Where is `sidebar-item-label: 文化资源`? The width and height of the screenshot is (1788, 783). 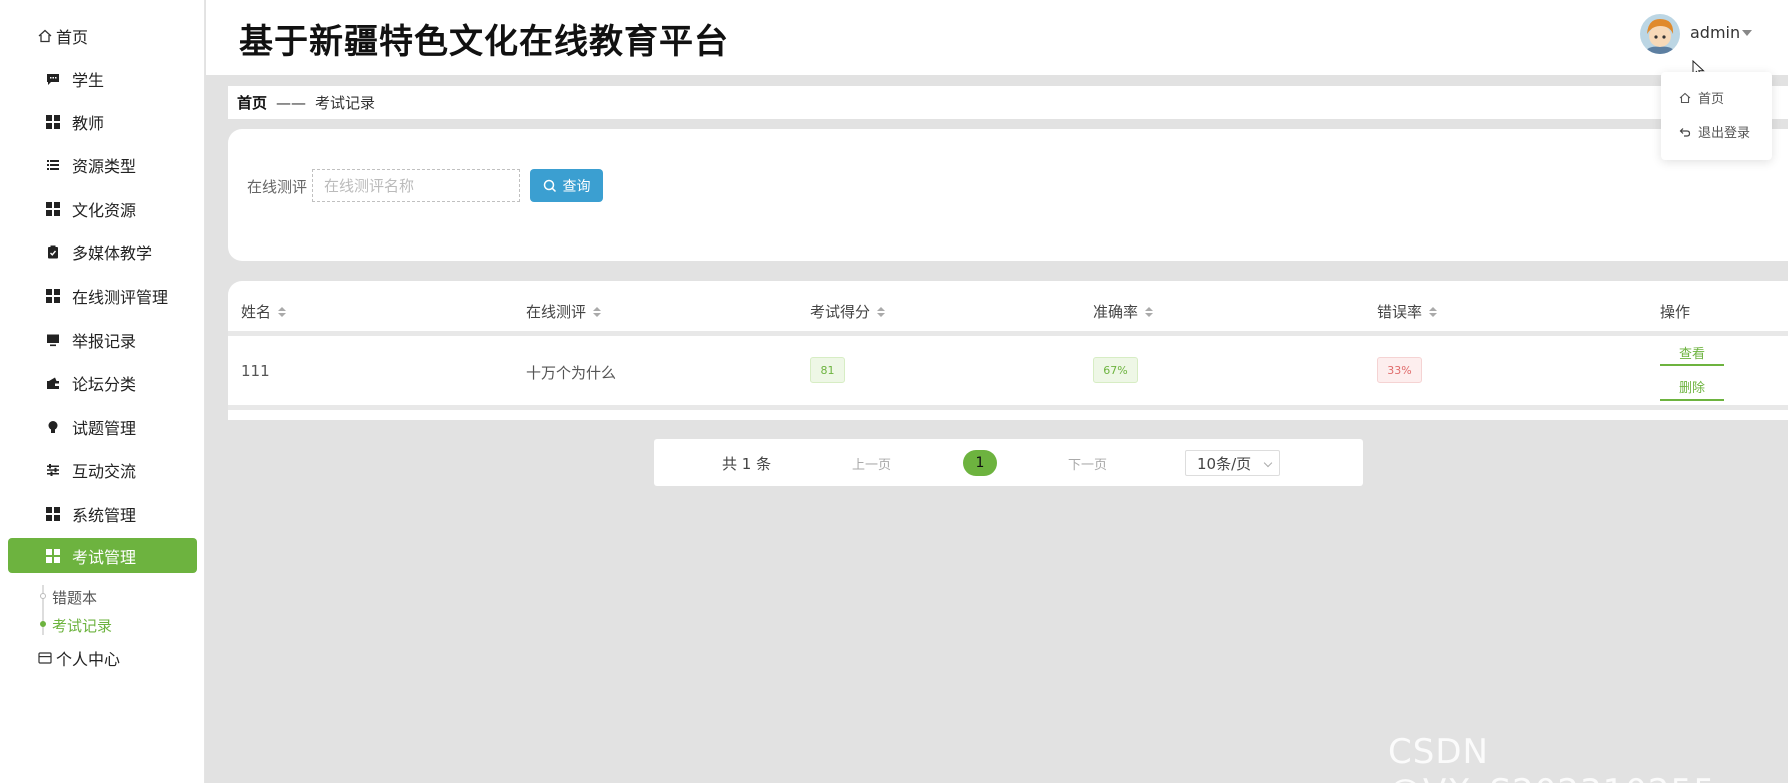
sidebar-item-label: 文化资源 is located at coordinates (104, 210).